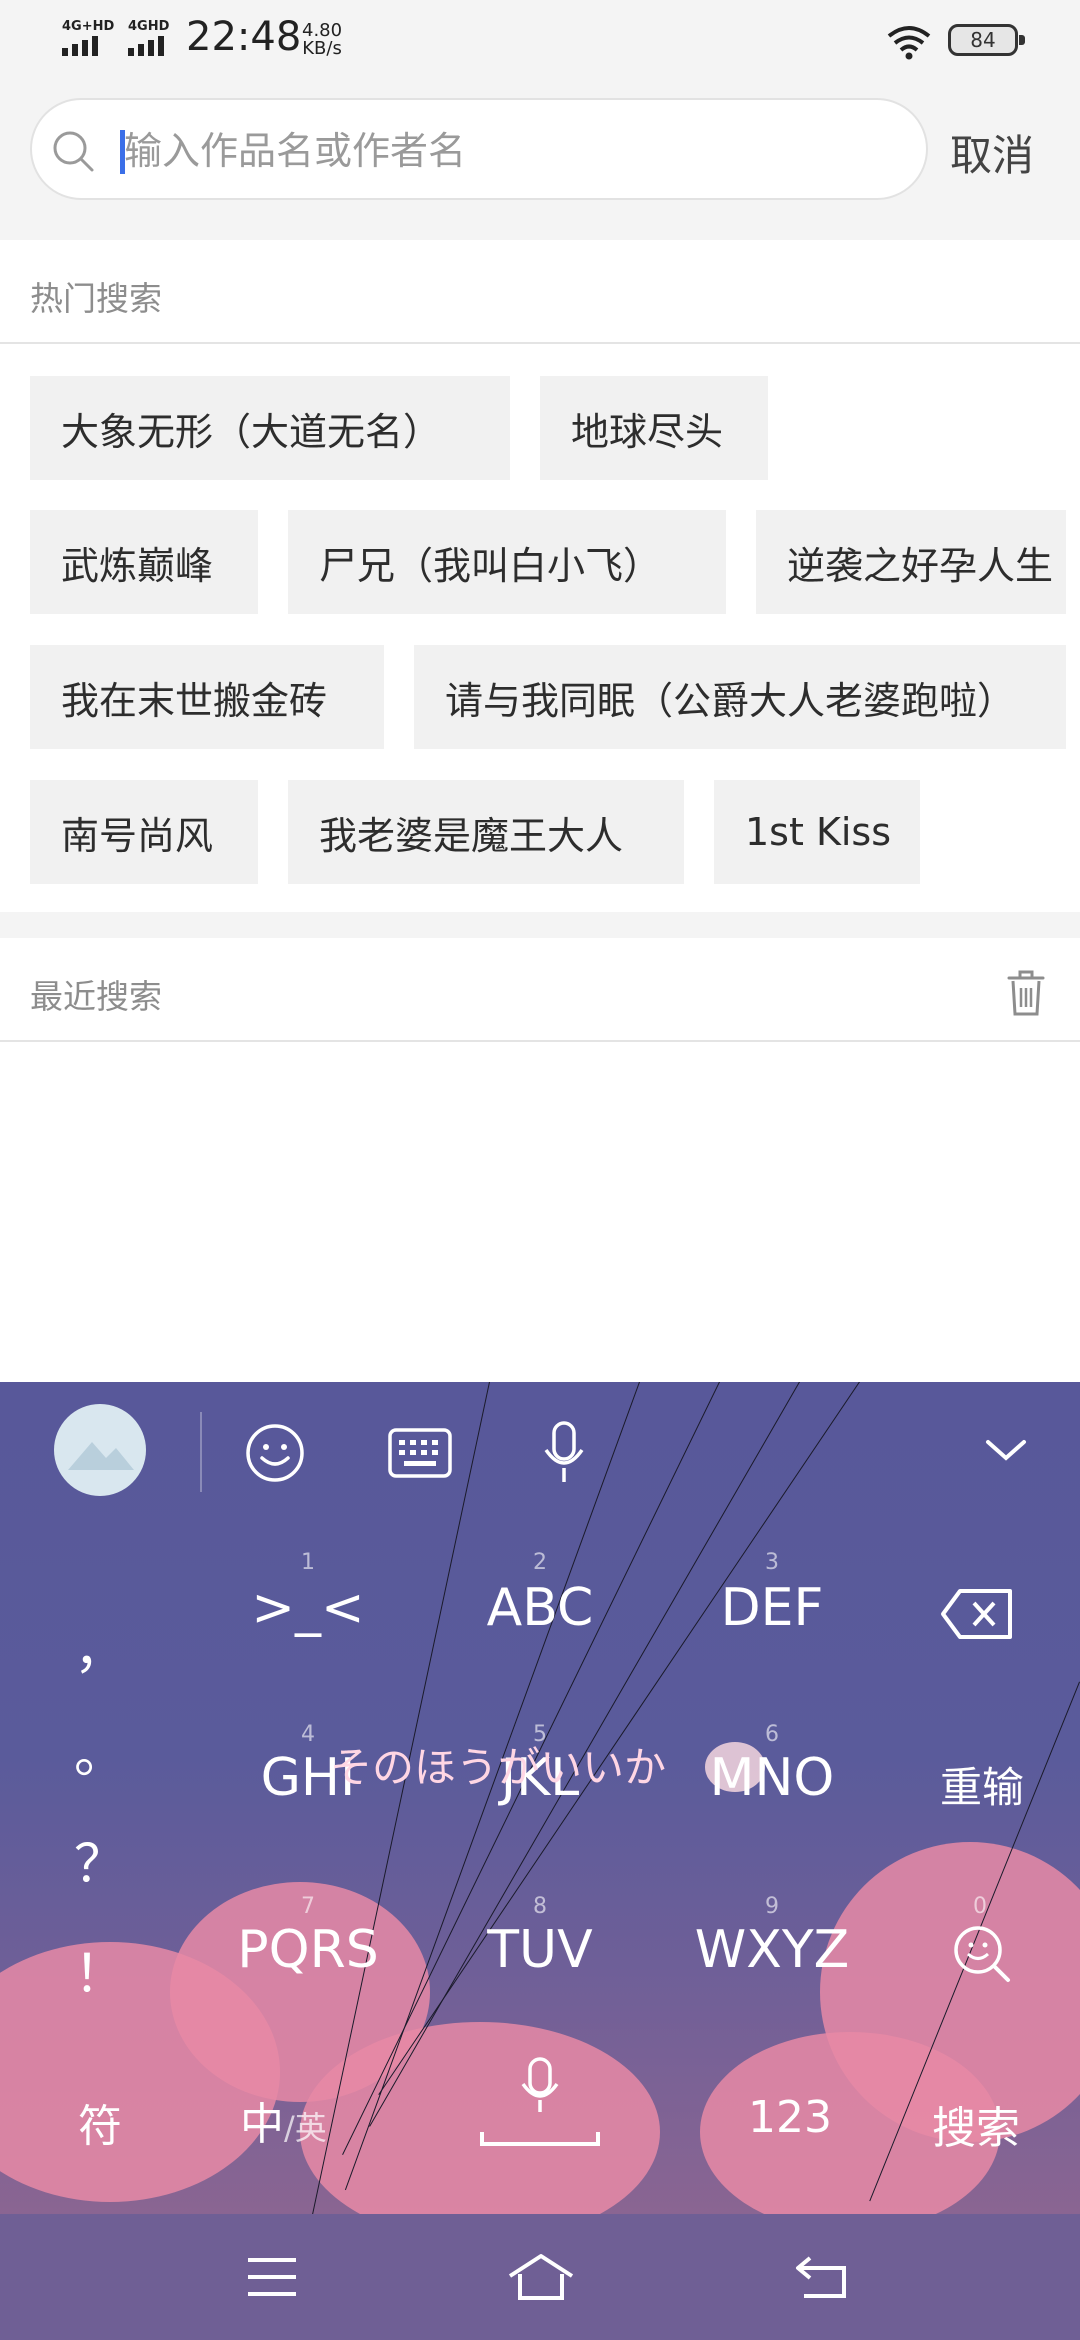 Image resolution: width=1080 pixels, height=2340 pixels. I want to click on hot-search-tag: 请与我同眠（公爵大人老婆跑啦）, so click(740, 697).